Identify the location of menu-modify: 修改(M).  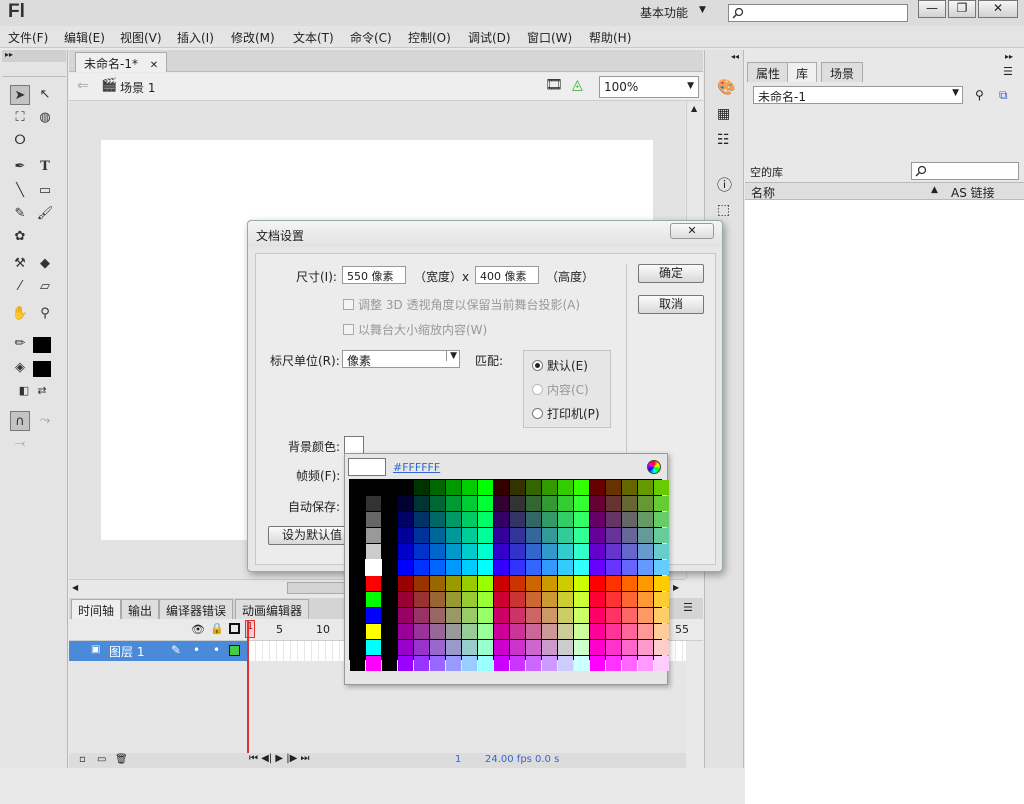
(253, 37).